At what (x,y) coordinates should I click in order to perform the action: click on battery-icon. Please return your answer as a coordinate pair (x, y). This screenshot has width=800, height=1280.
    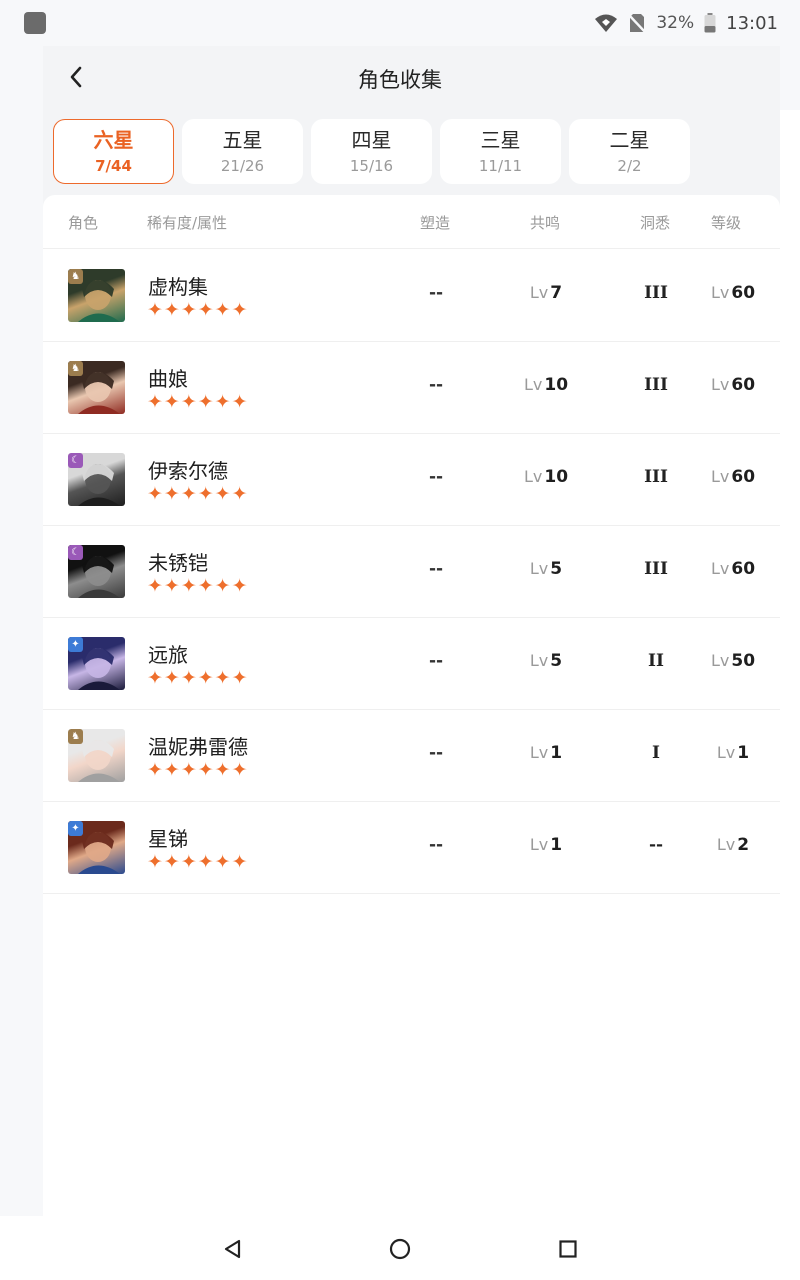
    Looking at the image, I should click on (710, 23).